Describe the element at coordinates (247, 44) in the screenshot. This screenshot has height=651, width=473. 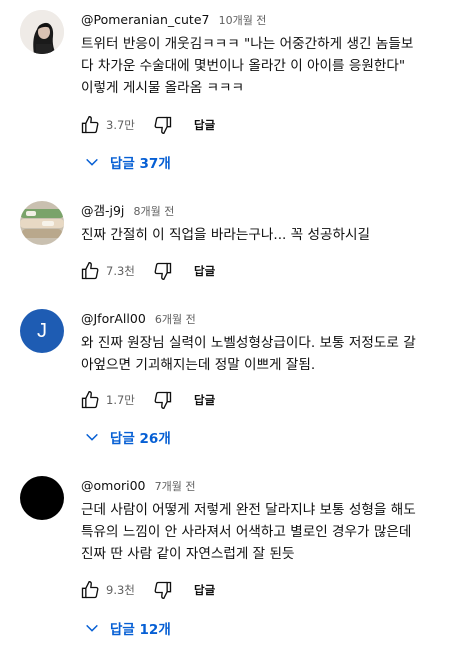
I see `comment-text-line: 트위터 반응이 개웃김ㅋㅋㅋ "나는 어중간하게 생긴 놈들보` at that location.